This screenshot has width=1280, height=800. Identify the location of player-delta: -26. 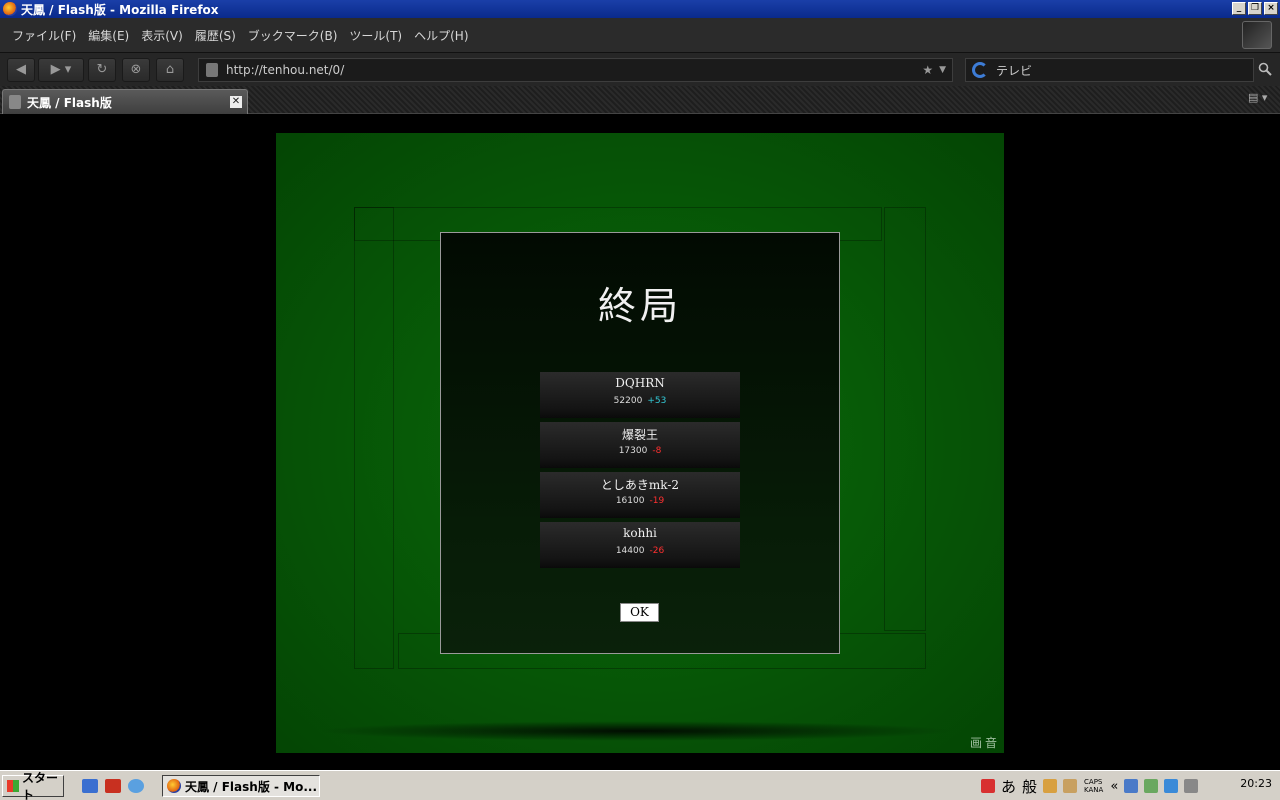
(657, 551).